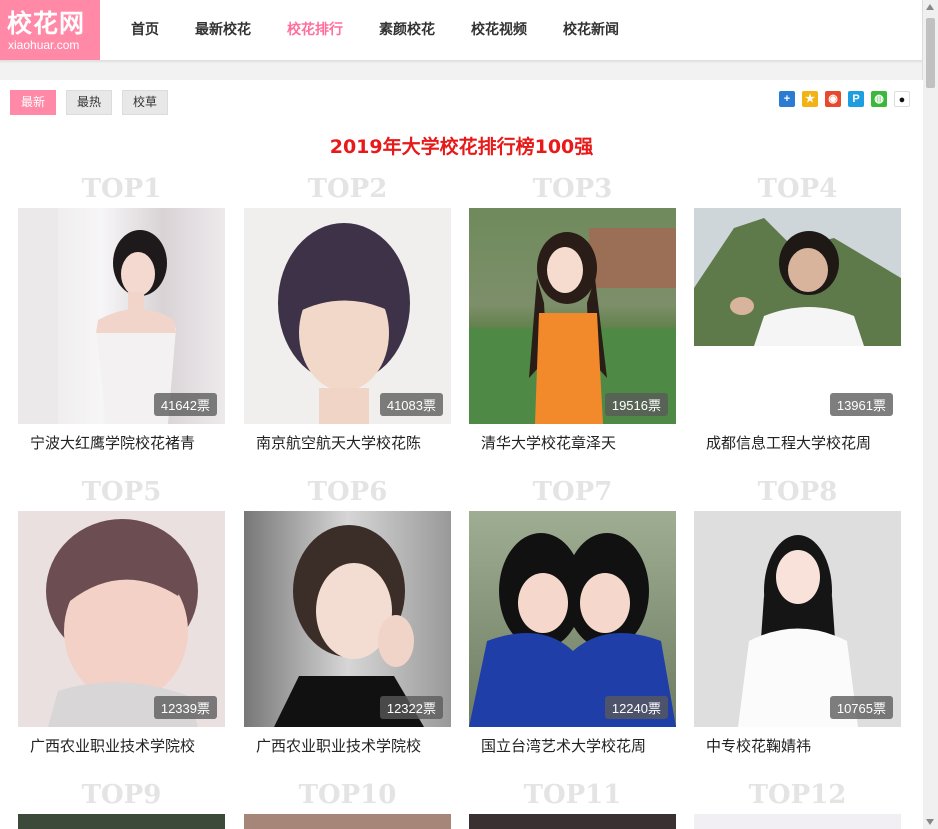 This screenshot has width=938, height=829. What do you see at coordinates (411, 707) in the screenshot?
I see `vote-count: 12322票` at bounding box center [411, 707].